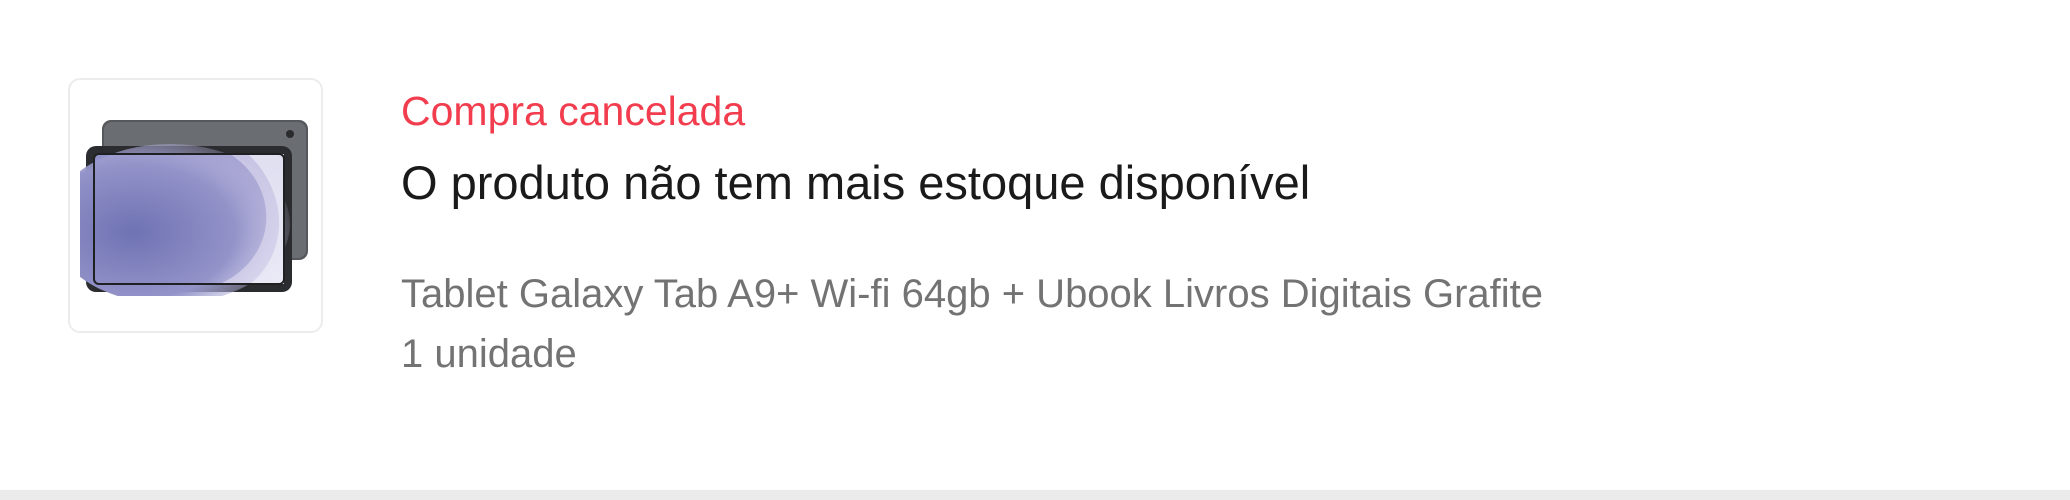  Describe the element at coordinates (489, 354) in the screenshot. I see `product-quantity: 1 unidade` at that location.